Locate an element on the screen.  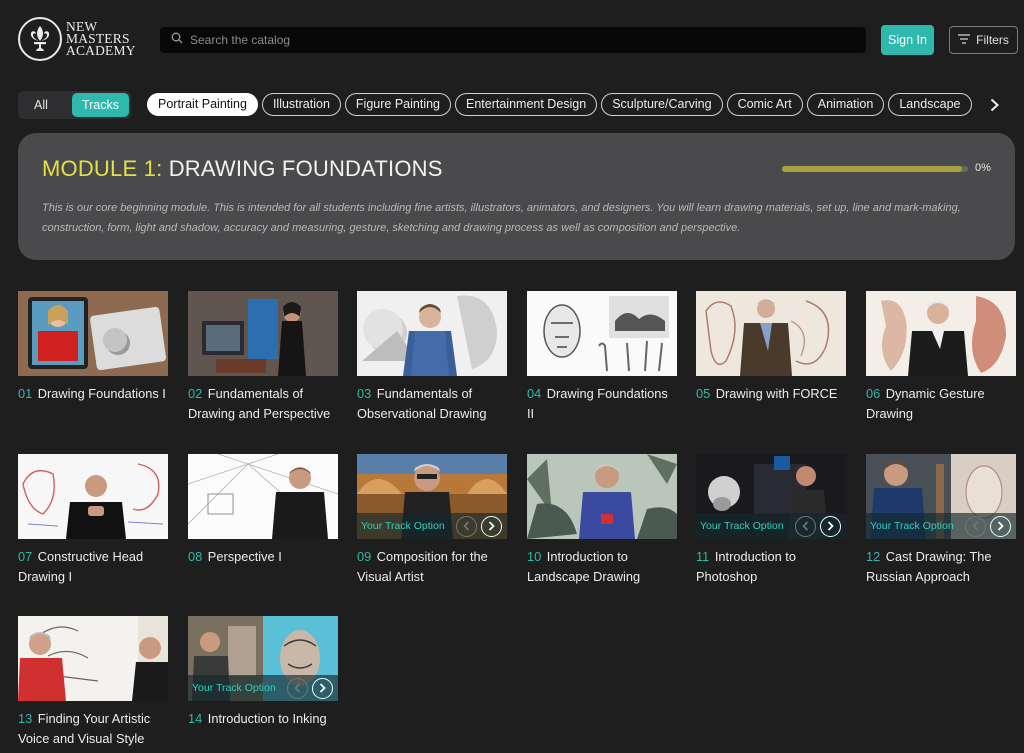
module-title: MODULE 1: DRAWING FOUNDATIONS is located at coordinates (242, 169).